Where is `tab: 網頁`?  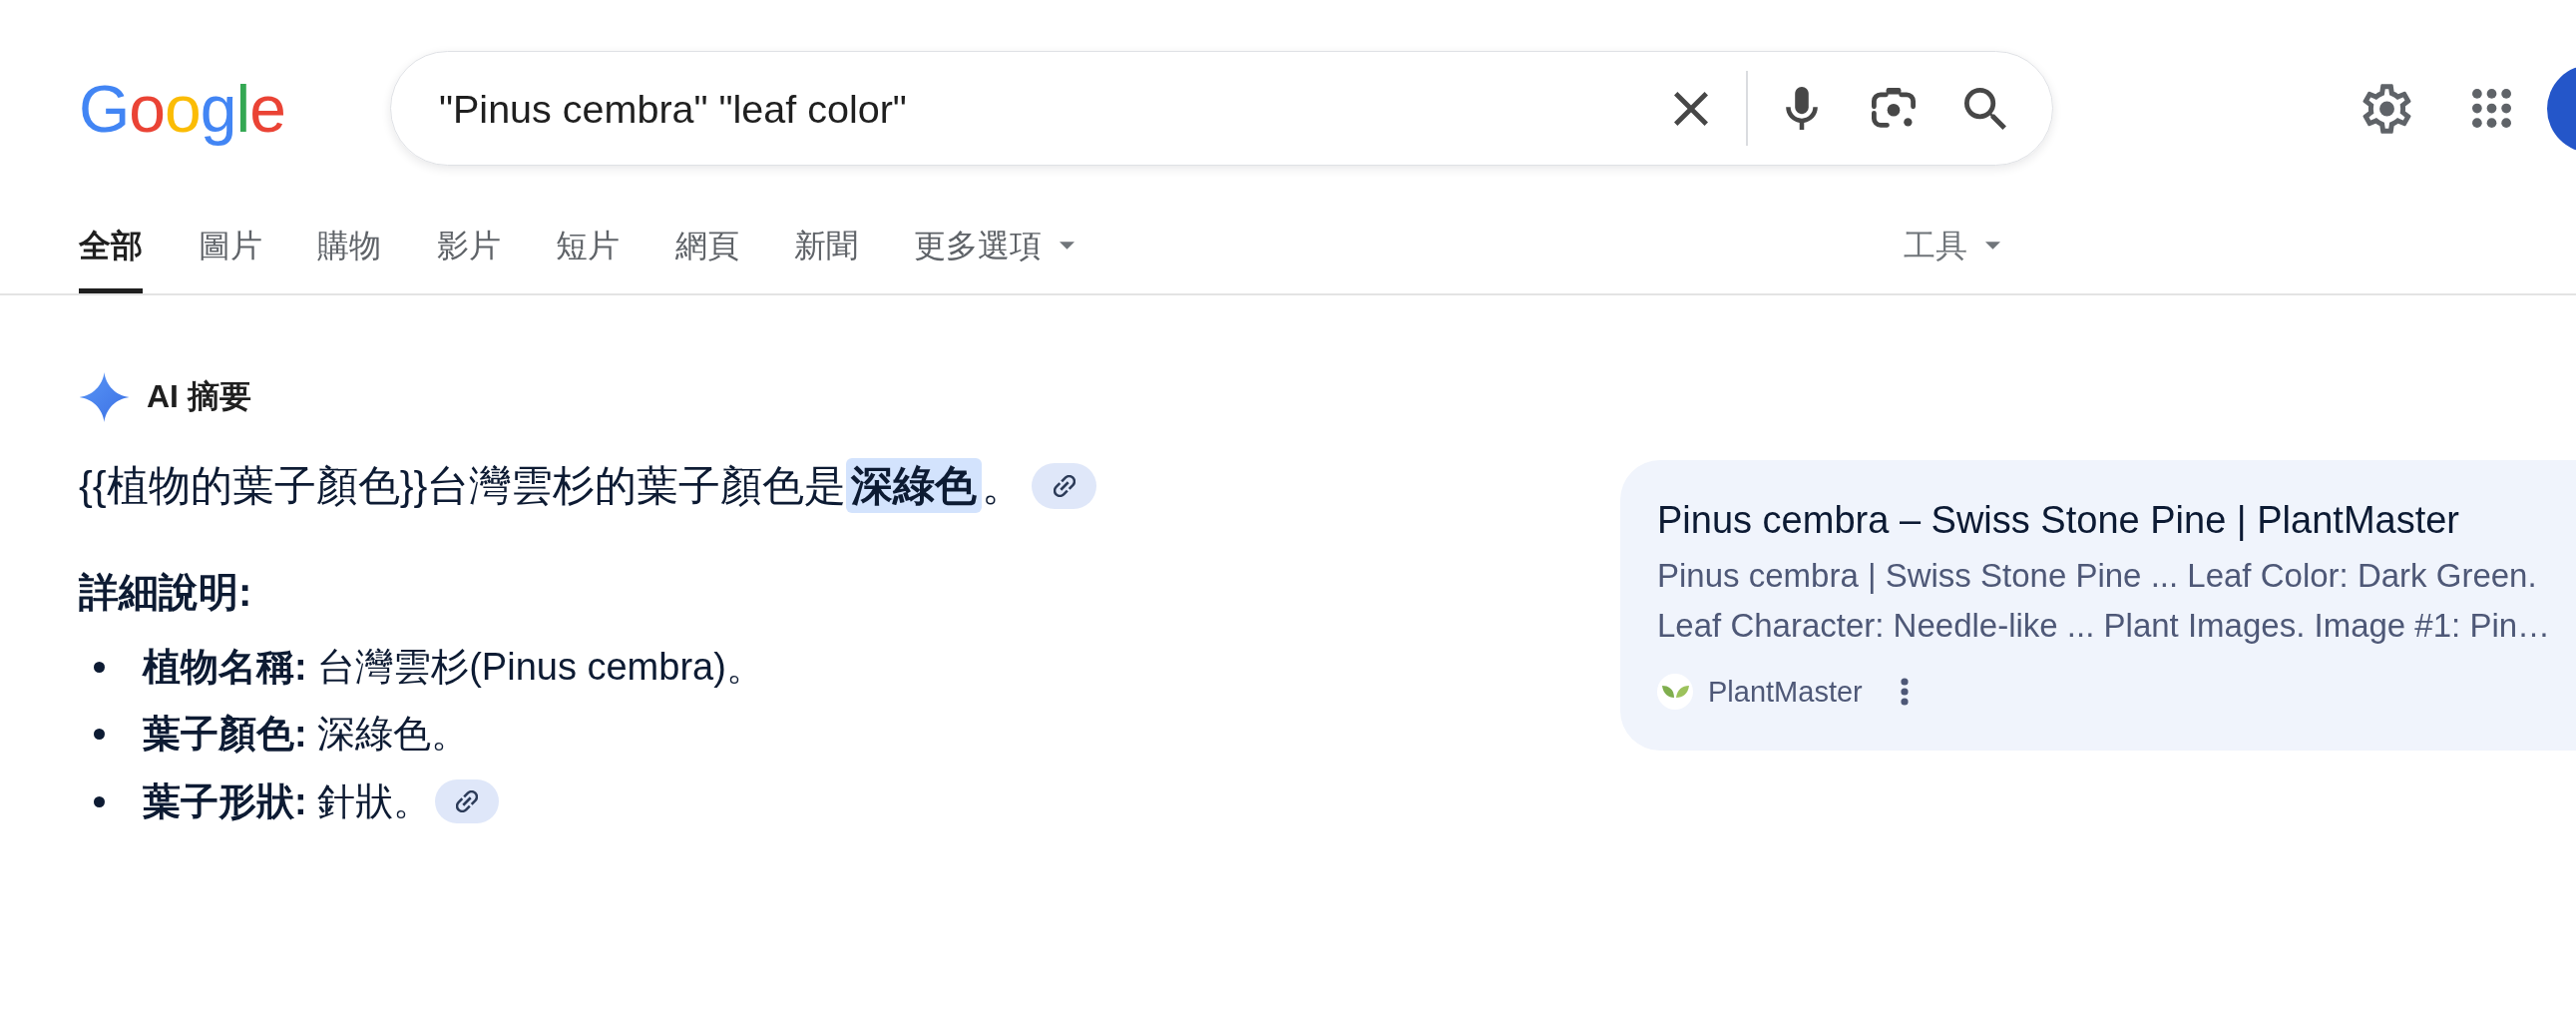 tab: 網頁 is located at coordinates (706, 258).